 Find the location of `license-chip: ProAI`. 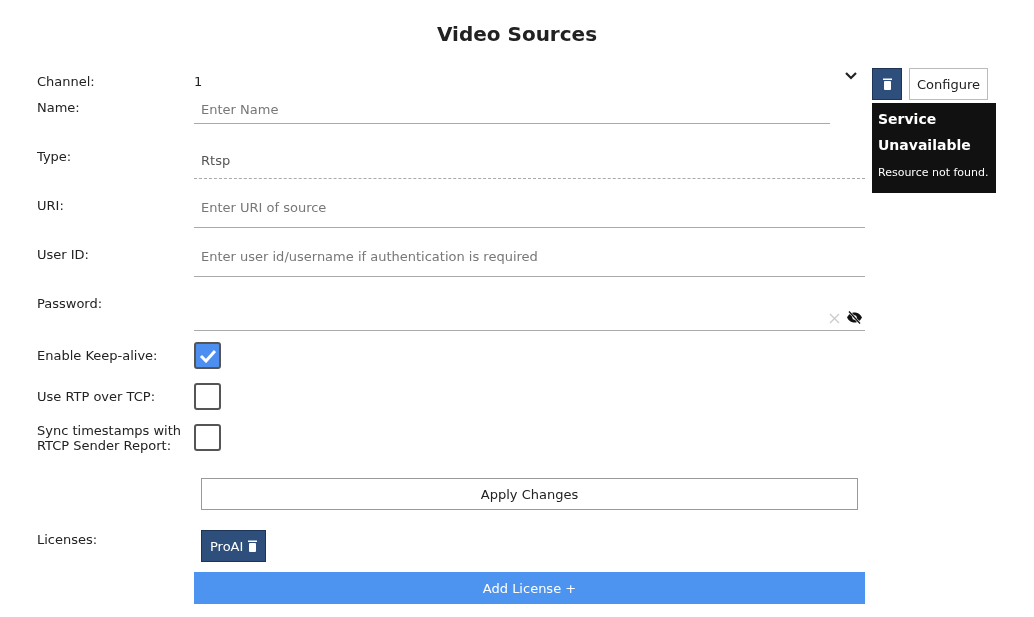

license-chip: ProAI is located at coordinates (234, 546).